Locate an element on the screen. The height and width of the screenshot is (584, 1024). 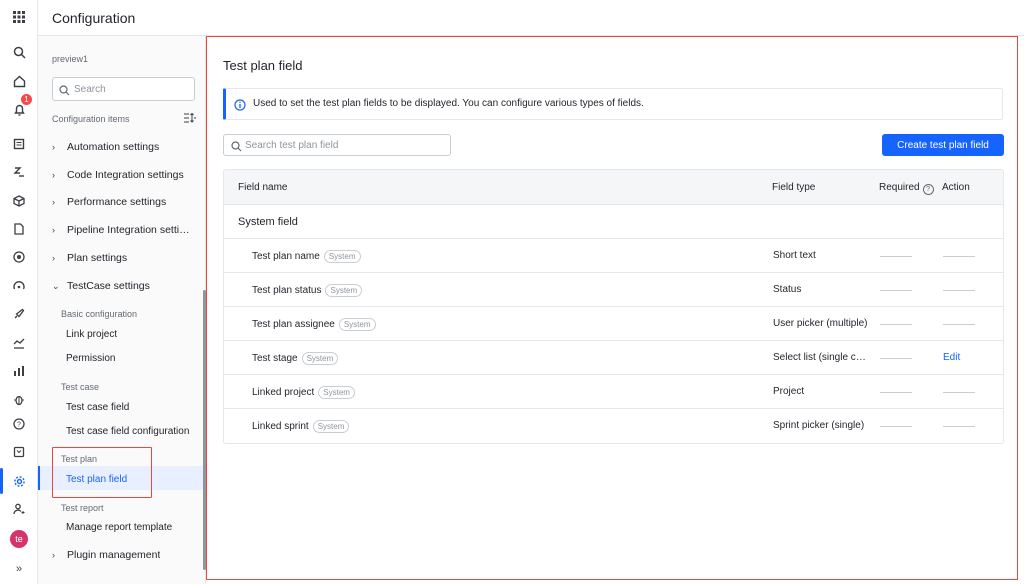
table-row: Test plan name System Short text is located at coordinates (613, 256).